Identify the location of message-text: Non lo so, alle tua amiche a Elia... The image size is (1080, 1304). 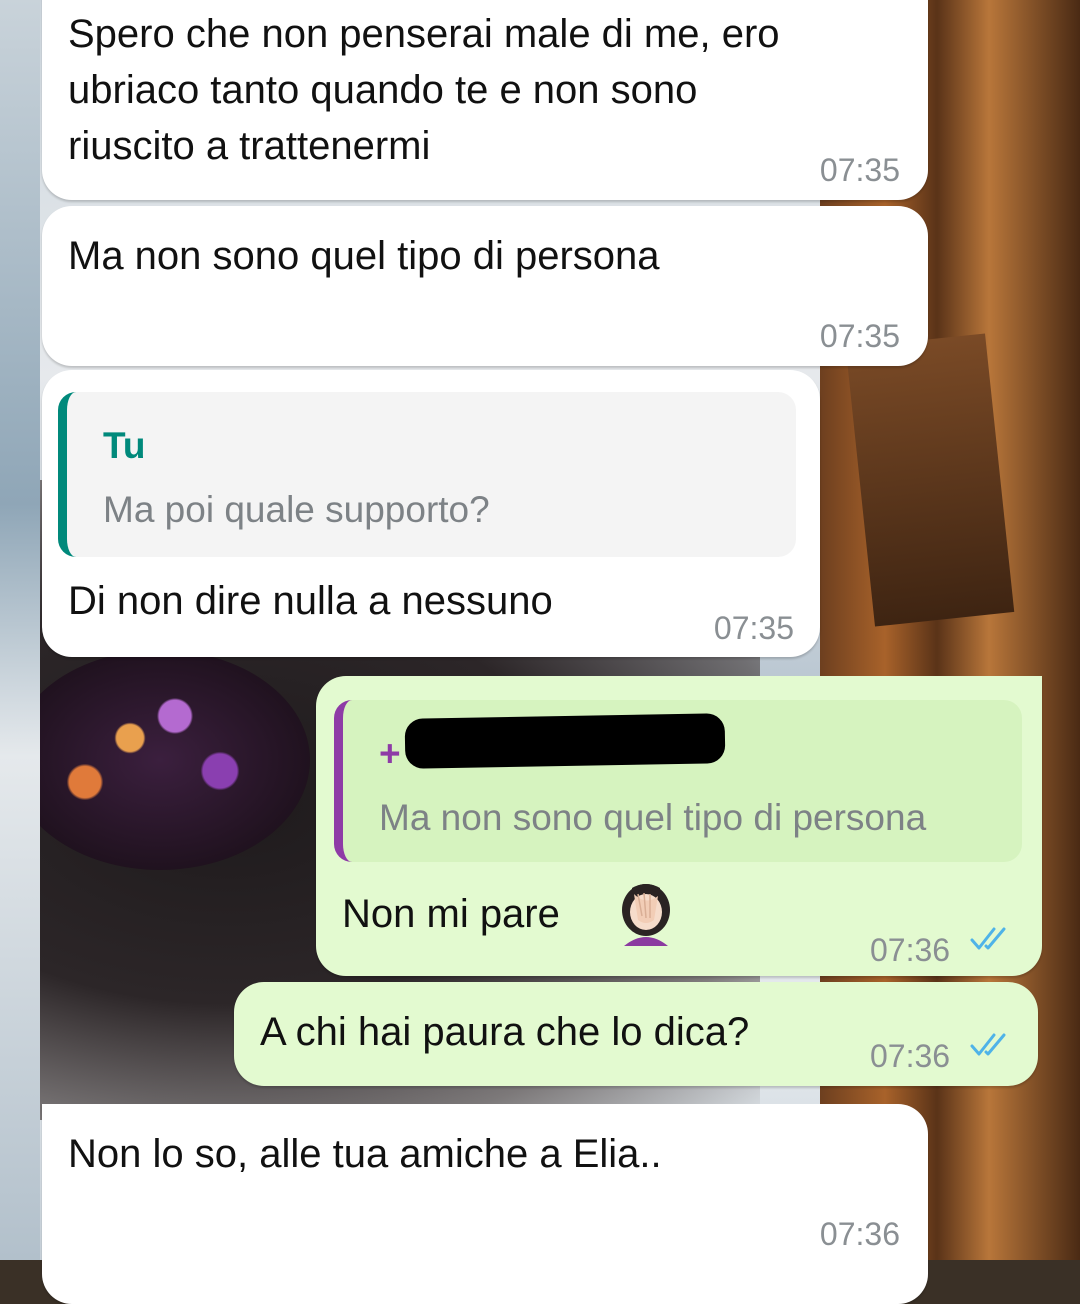
(365, 1154).